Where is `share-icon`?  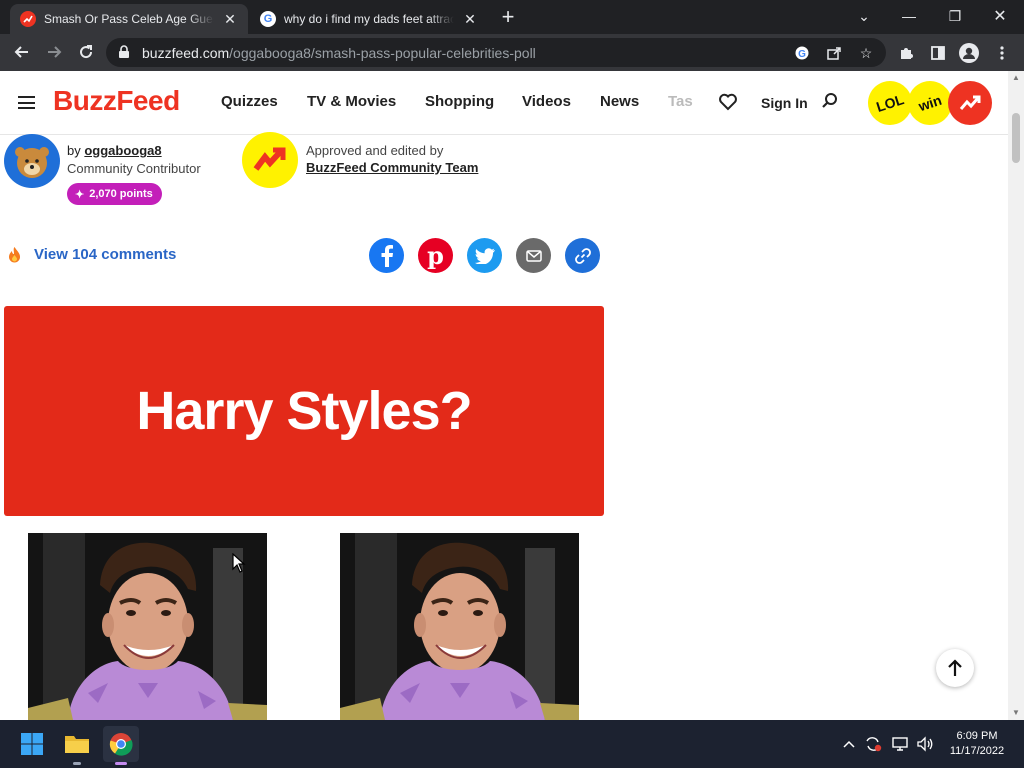
share-icon is located at coordinates (834, 53).